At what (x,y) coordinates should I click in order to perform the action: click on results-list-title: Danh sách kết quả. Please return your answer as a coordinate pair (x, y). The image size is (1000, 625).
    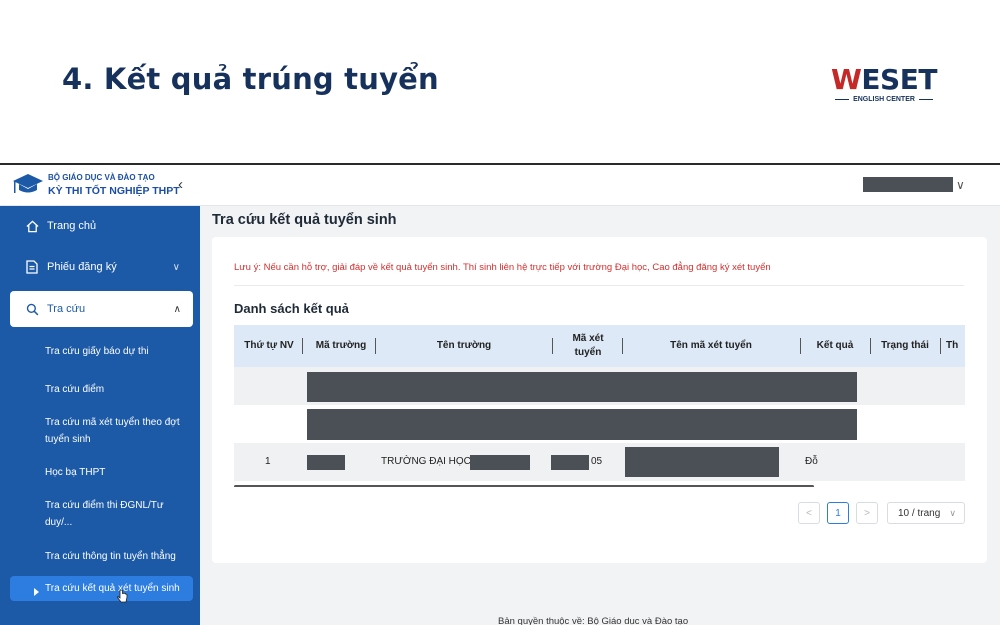
    Looking at the image, I should click on (291, 308).